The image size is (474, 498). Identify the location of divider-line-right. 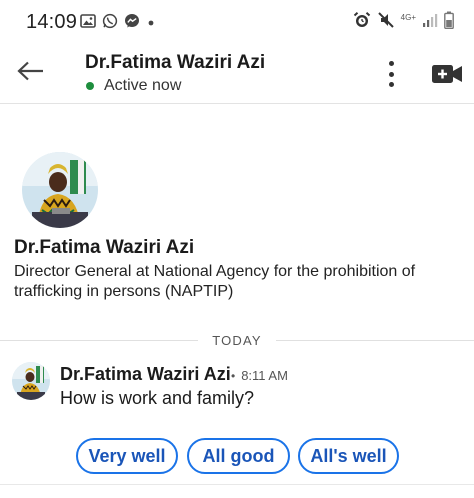
(374, 340).